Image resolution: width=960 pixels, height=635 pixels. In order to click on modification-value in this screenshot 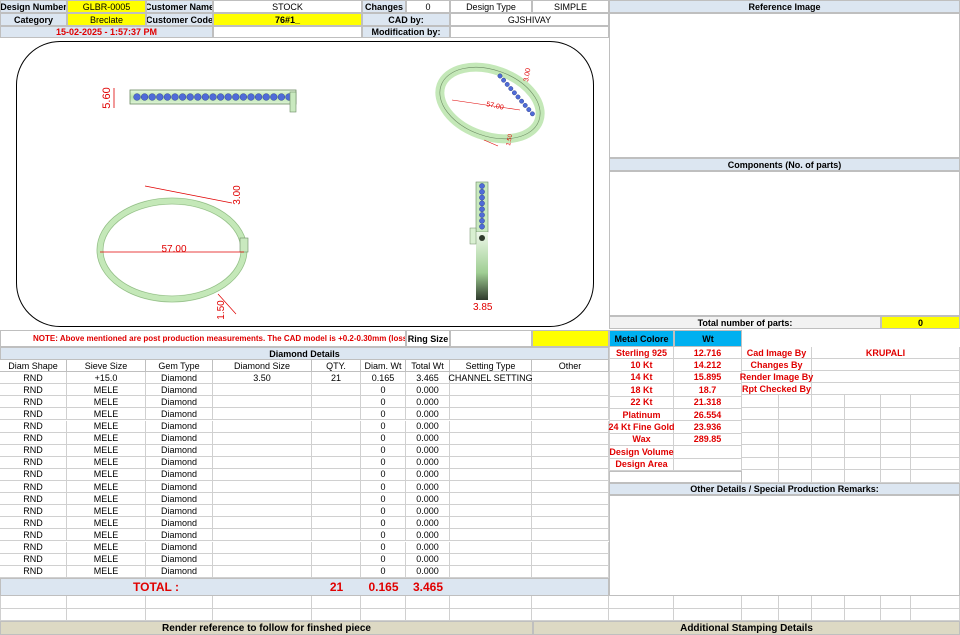, I will do `click(529, 32)`.